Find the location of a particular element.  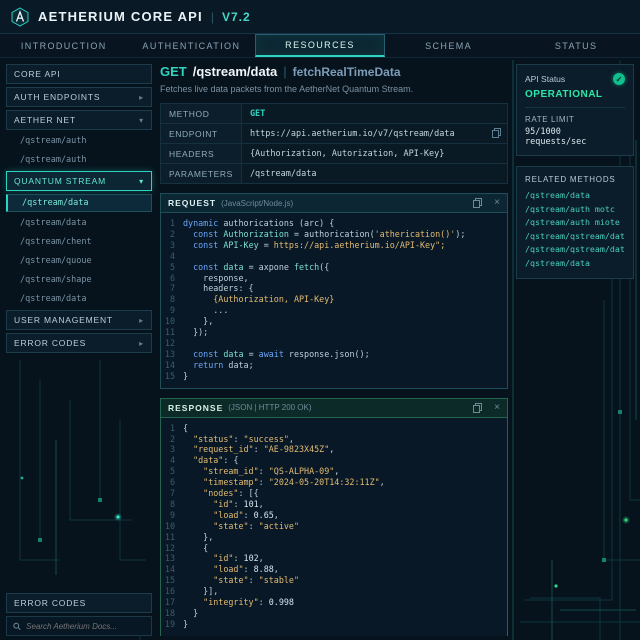

code-line-text: "state": "active" is located at coordinates (256, 525).